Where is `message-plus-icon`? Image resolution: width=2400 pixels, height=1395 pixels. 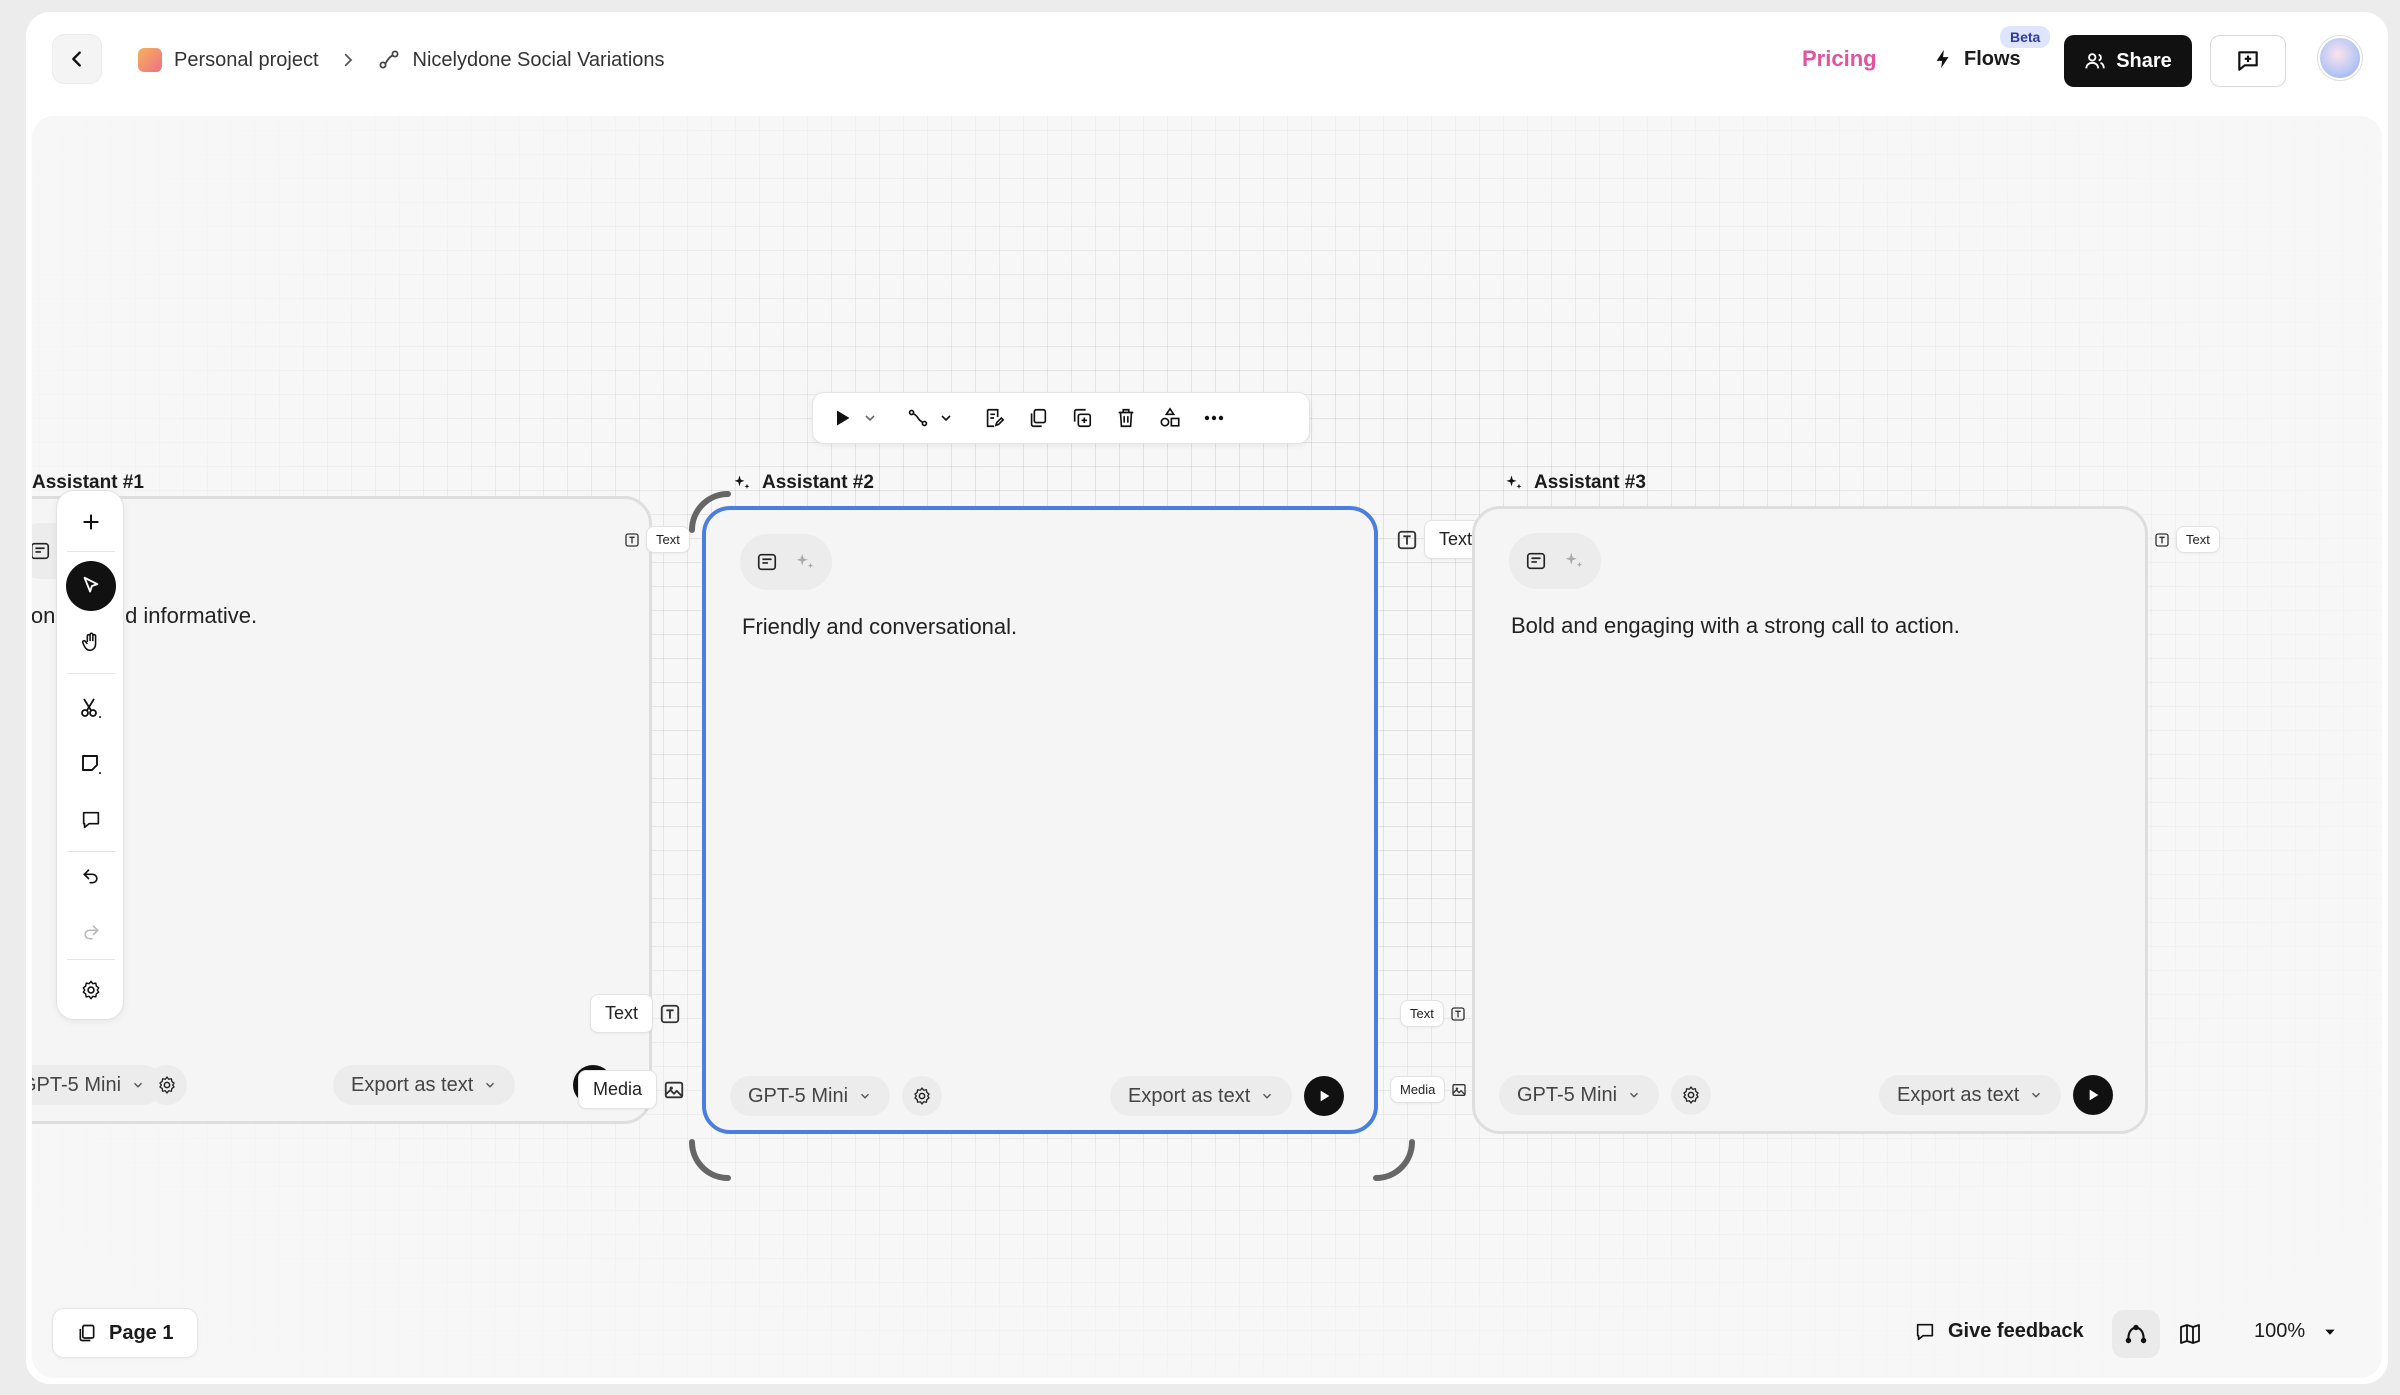
message-plus-icon is located at coordinates (2248, 61).